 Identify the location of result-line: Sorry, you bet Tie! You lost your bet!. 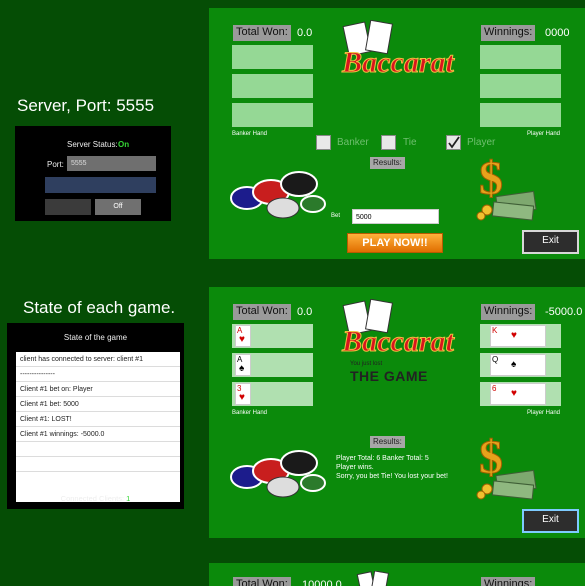
(392, 476).